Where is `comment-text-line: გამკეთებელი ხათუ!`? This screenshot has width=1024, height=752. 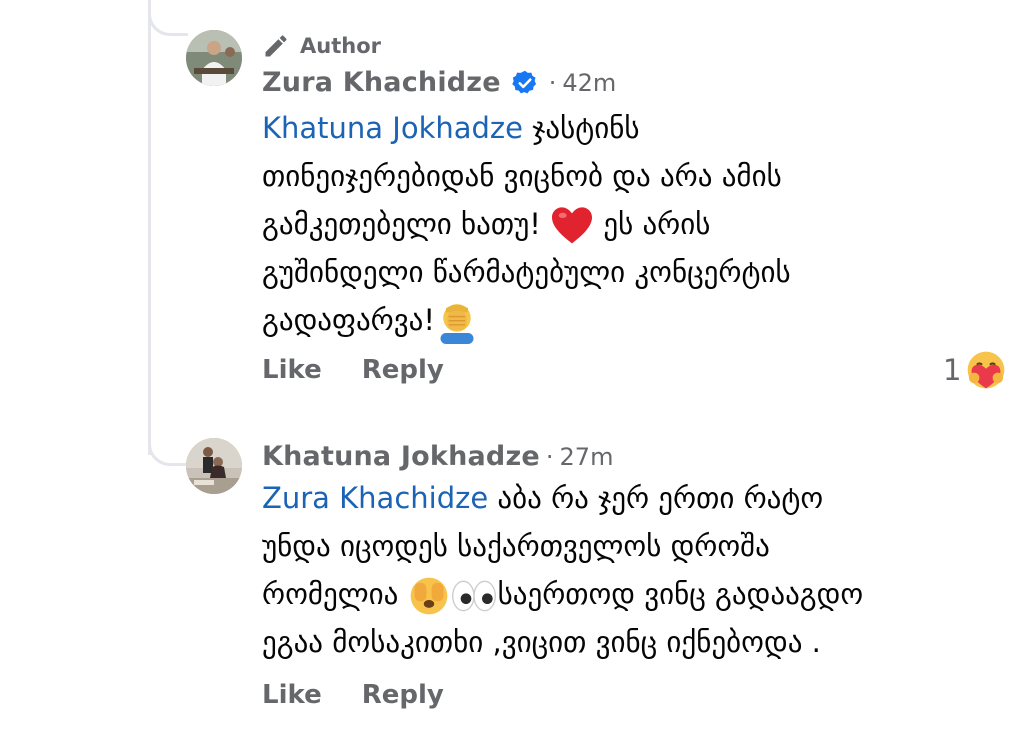
comment-text-line: გამკეთებელი ხათუ! is located at coordinates (406, 224).